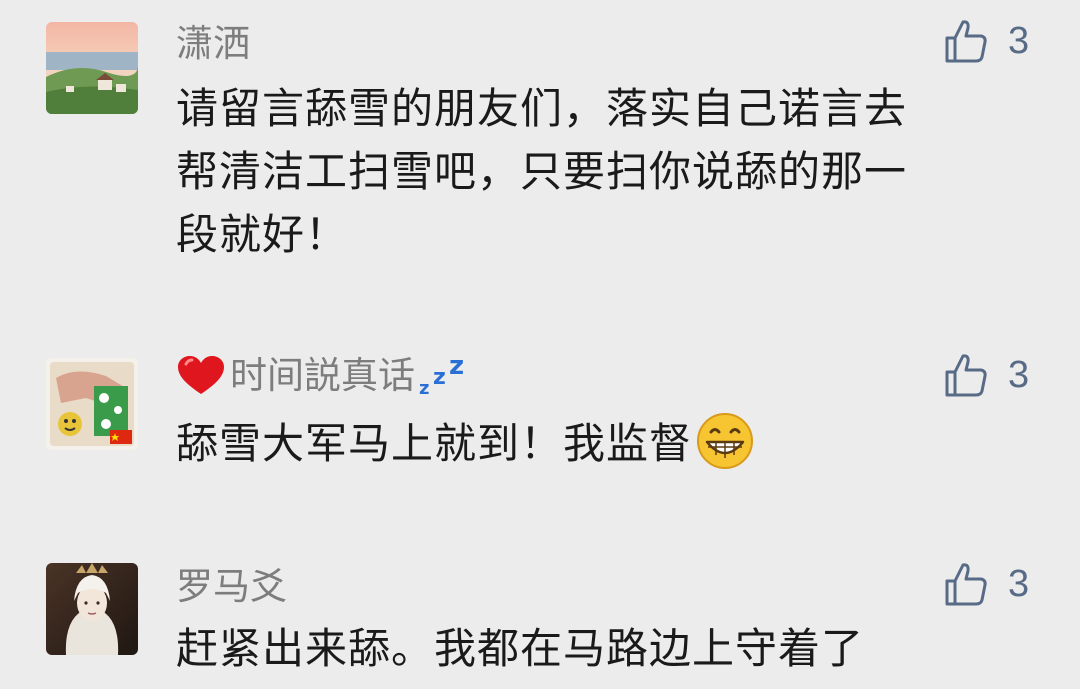 This screenshot has width=1080, height=689. What do you see at coordinates (520, 648) in the screenshot?
I see `comment-line: 赶紧出来舔。我都在马路边上守着了` at bounding box center [520, 648].